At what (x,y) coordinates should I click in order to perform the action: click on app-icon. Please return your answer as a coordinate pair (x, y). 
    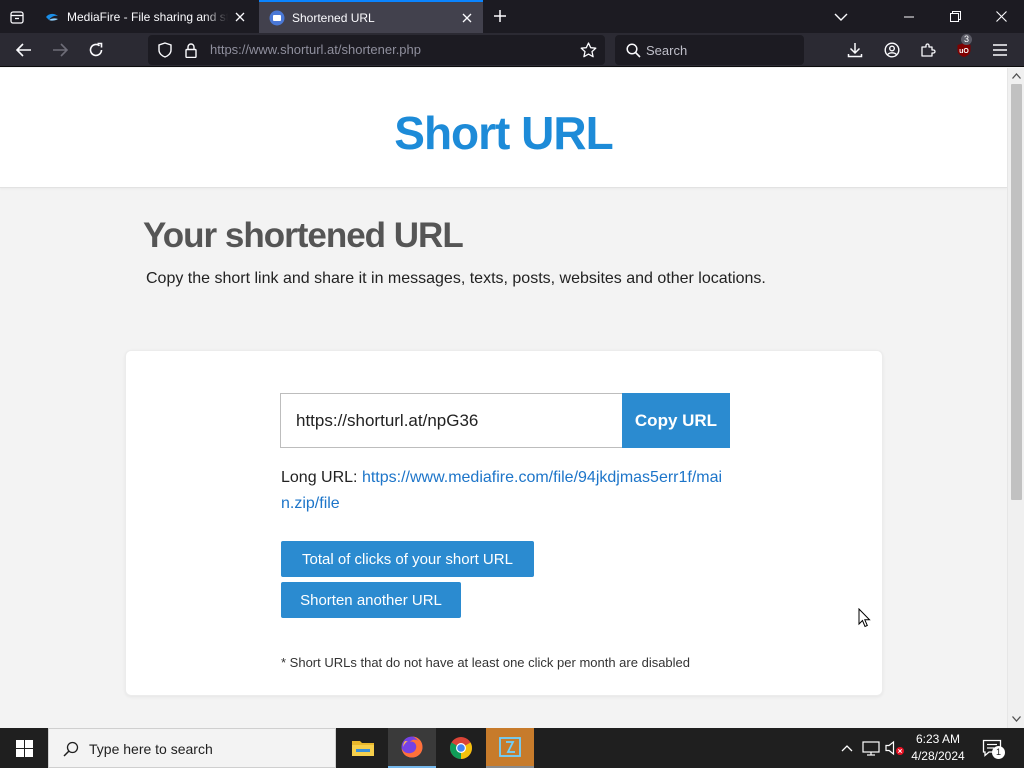
    Looking at the image, I should click on (510, 748).